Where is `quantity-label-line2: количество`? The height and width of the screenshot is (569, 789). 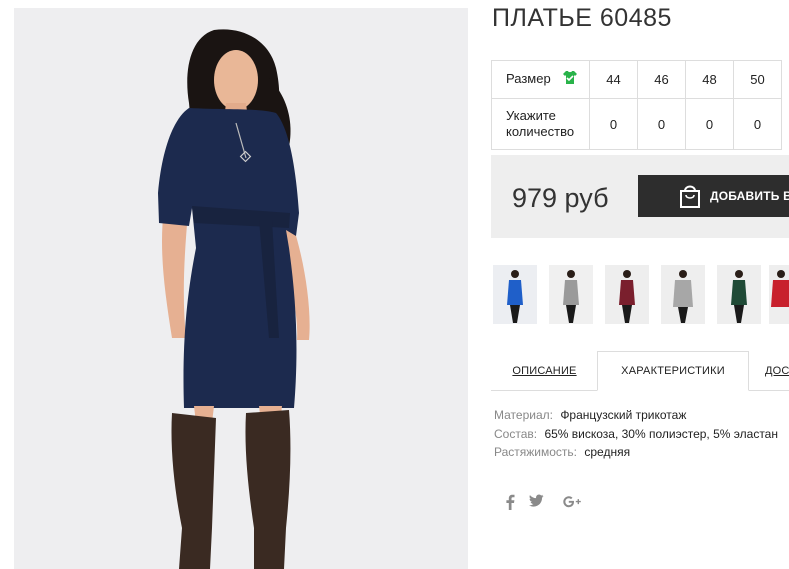 quantity-label-line2: количество is located at coordinates (540, 131).